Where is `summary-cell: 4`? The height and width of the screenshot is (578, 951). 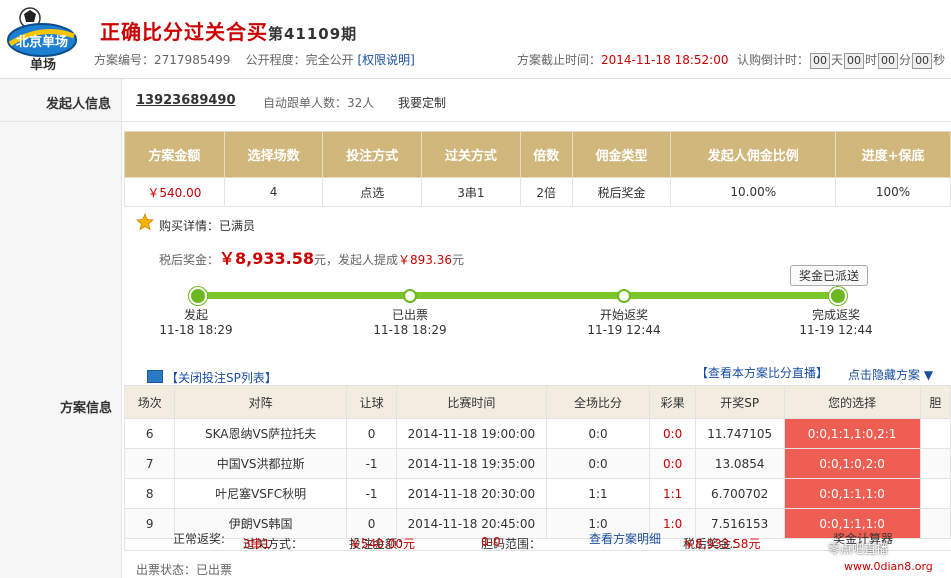
summary-cell: 4 is located at coordinates (273, 192).